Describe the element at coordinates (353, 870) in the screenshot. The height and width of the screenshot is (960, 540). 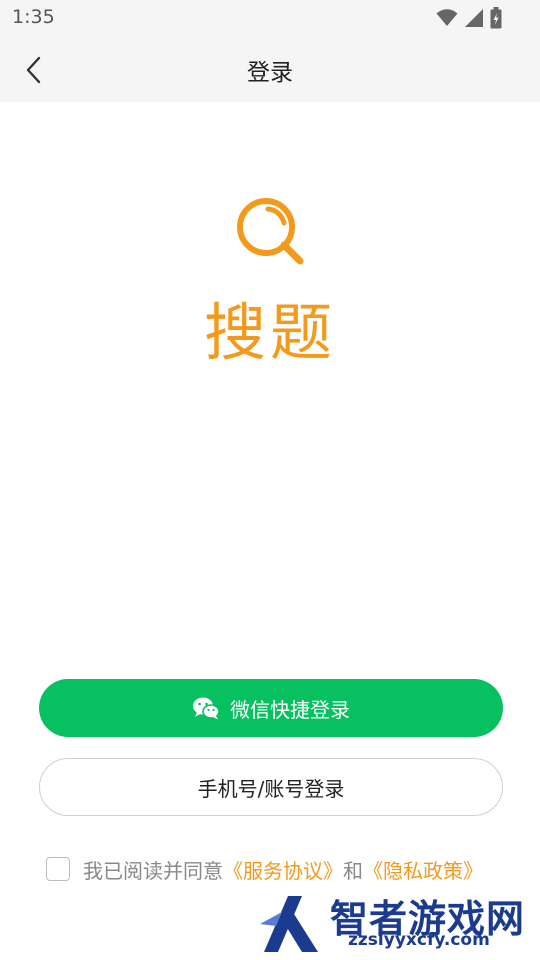
I see `agreement-conjunction: 和` at that location.